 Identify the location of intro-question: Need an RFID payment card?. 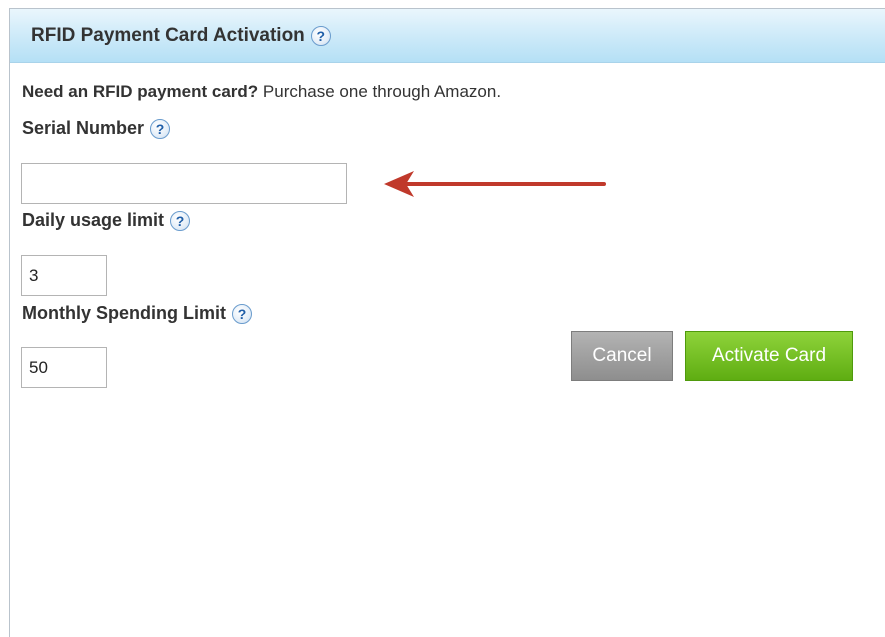
(140, 91).